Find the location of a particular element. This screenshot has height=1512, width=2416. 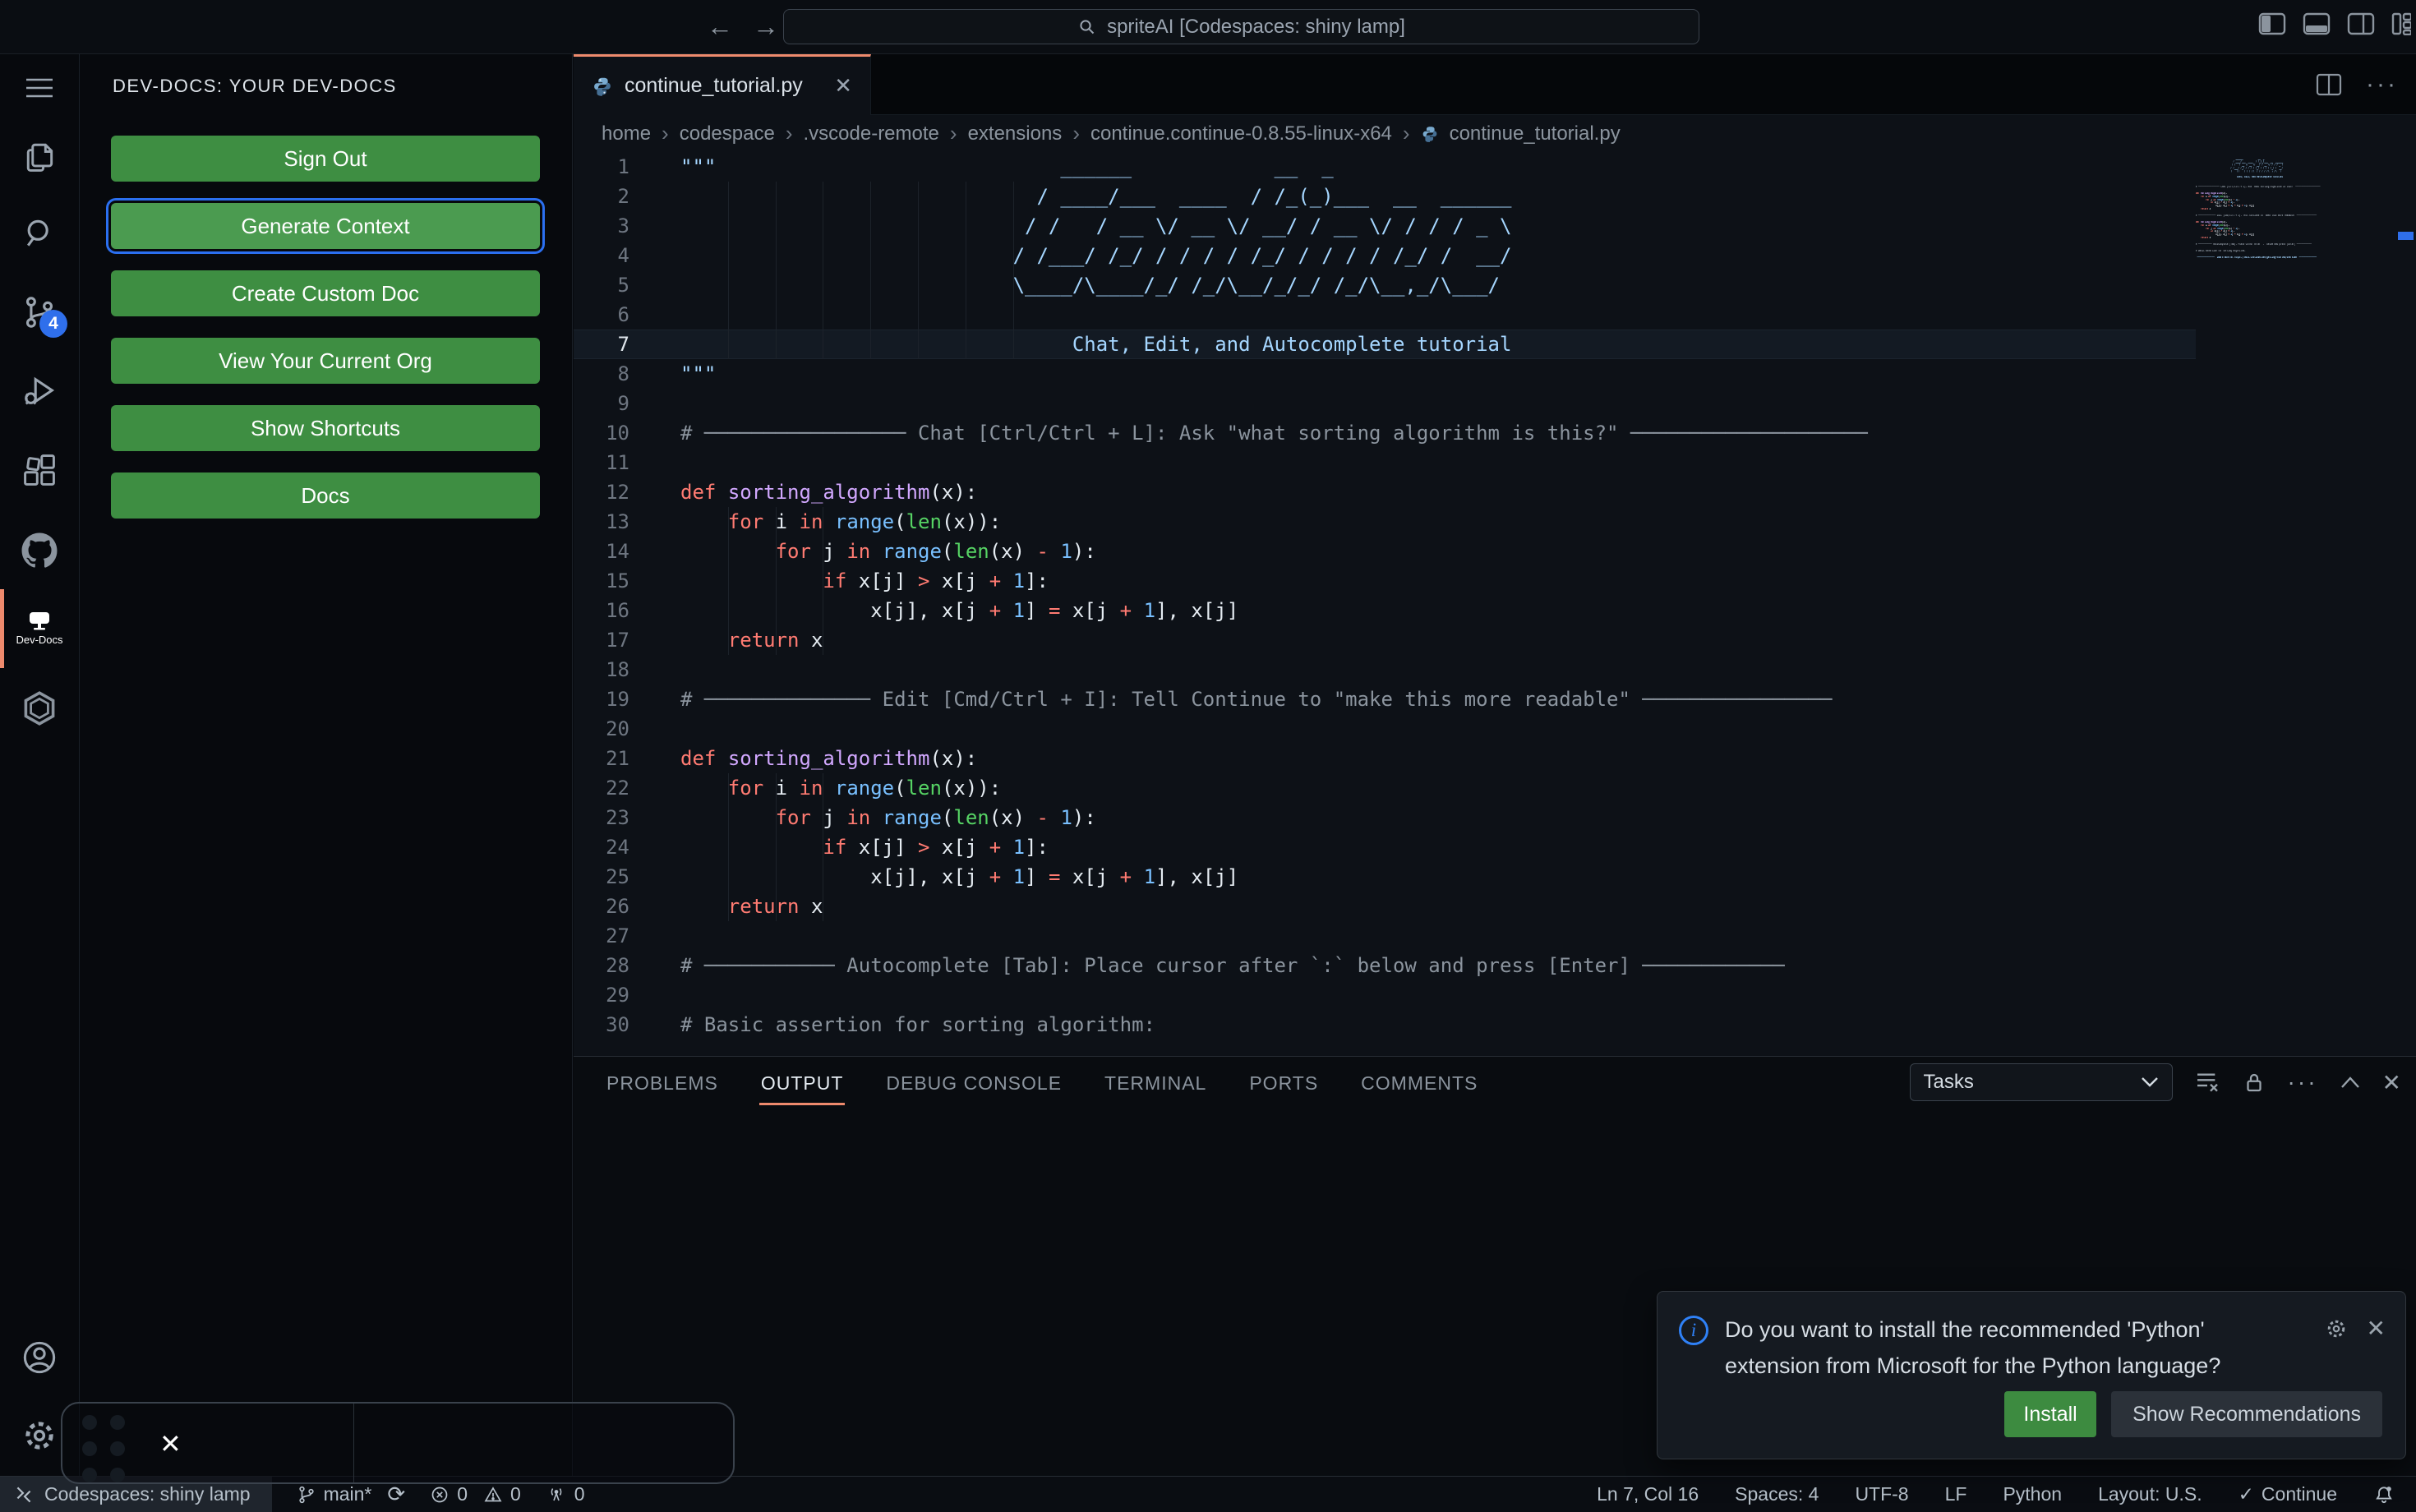

show-shortcuts-button: Show Shortcuts is located at coordinates (325, 428).